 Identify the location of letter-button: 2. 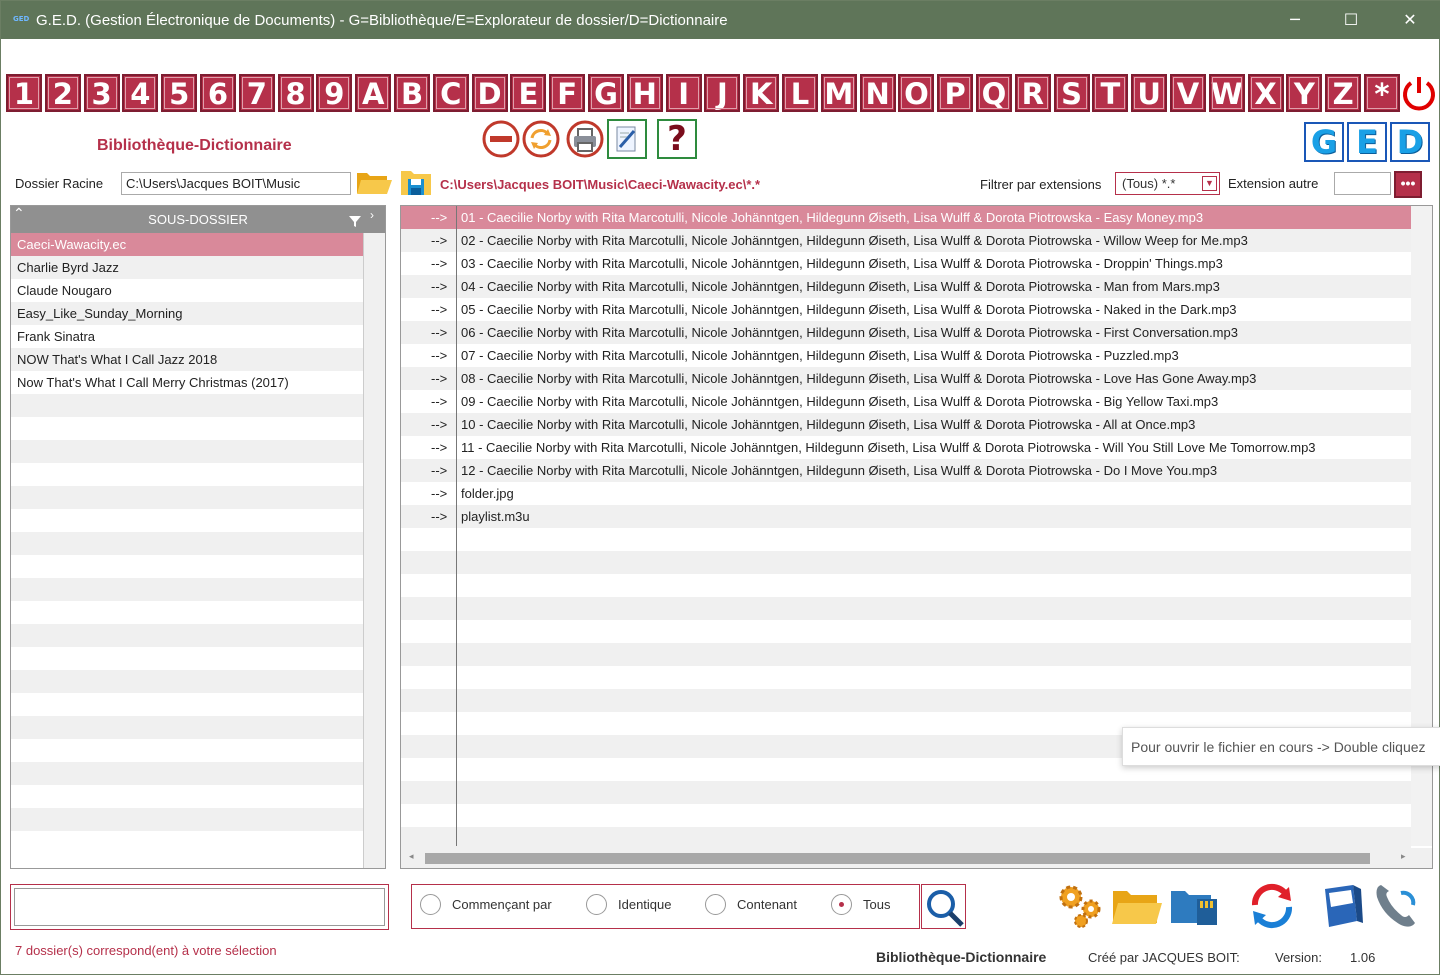
(62, 93).